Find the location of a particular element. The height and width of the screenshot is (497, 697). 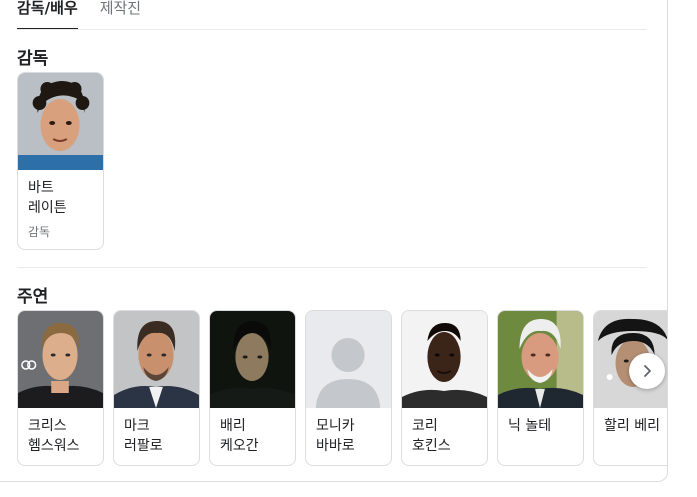

director-card-bart-layton: 바트 레이튼 감독 is located at coordinates (60, 161).